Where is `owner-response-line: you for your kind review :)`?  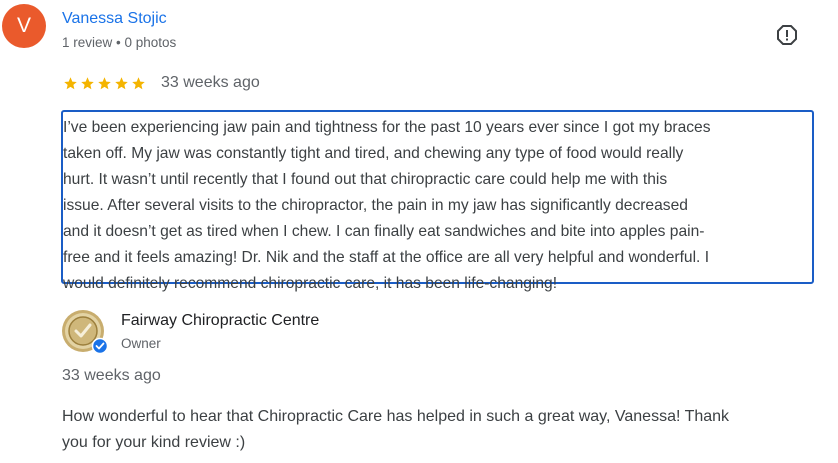 owner-response-line: you for your kind review :) is located at coordinates (154, 442).